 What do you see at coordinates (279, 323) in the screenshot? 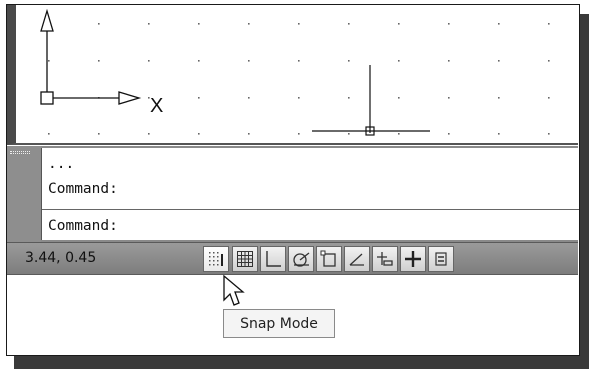
I see `snap-mode-tooltip: Snap Mode` at bounding box center [279, 323].